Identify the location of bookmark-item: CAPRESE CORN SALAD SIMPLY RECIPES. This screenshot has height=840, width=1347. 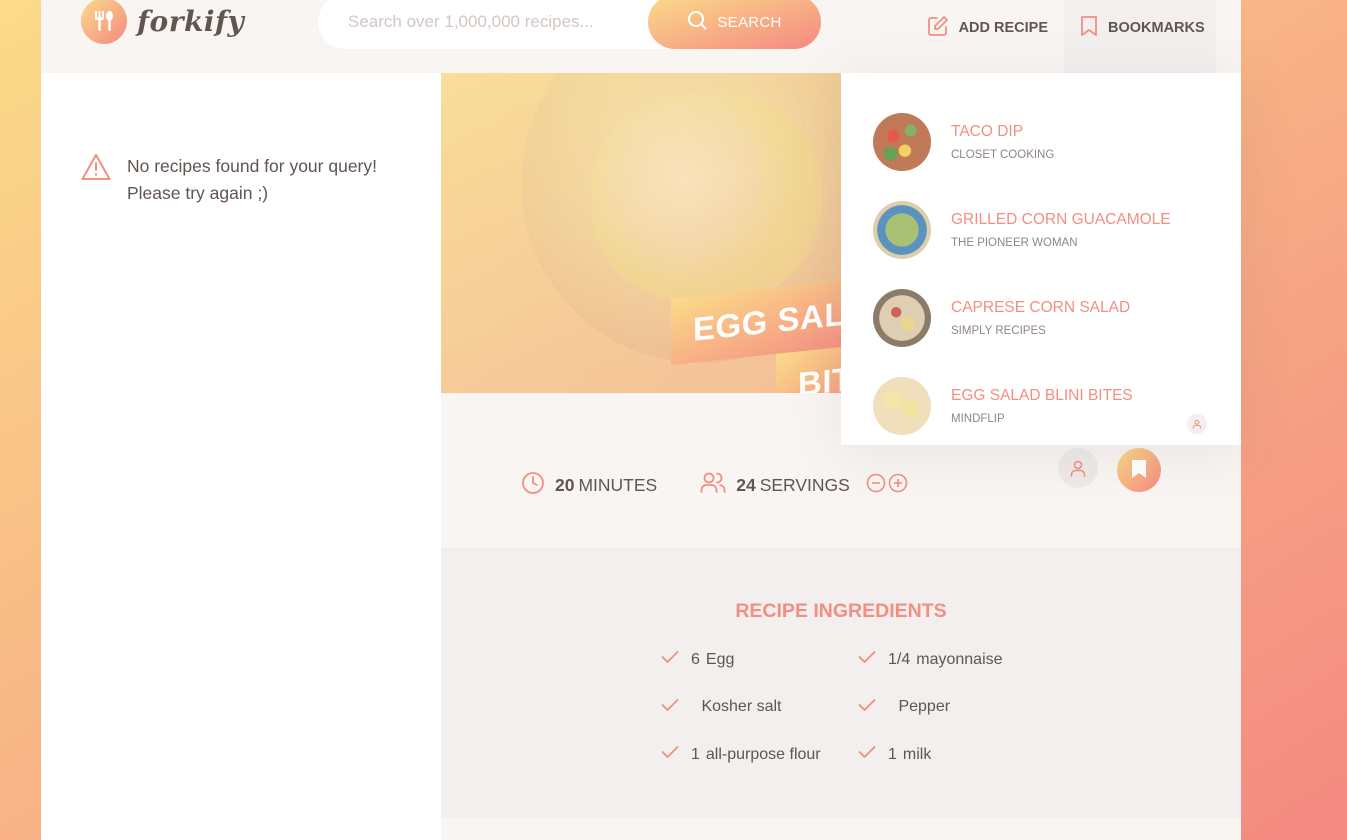
(1041, 318).